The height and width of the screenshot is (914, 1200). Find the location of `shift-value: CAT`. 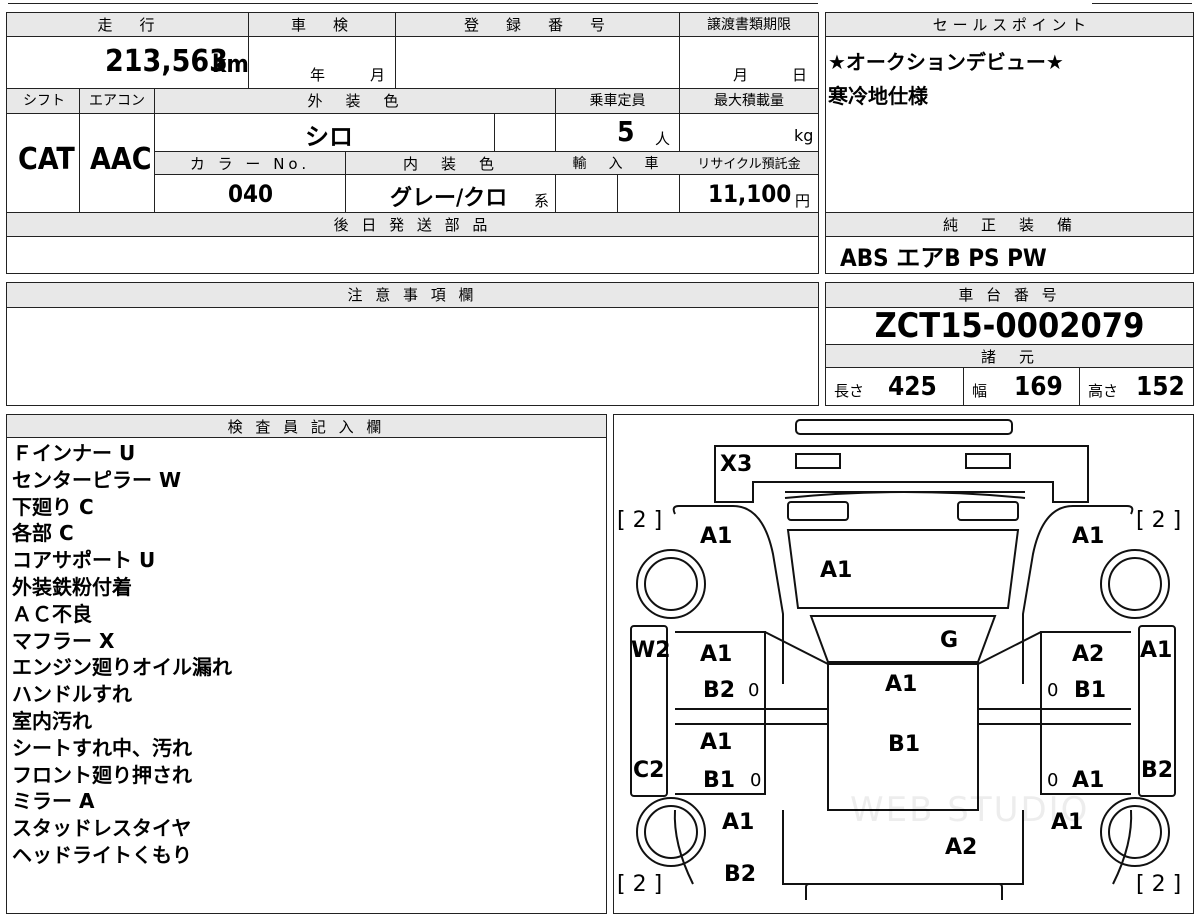

shift-value: CAT is located at coordinates (46, 159).